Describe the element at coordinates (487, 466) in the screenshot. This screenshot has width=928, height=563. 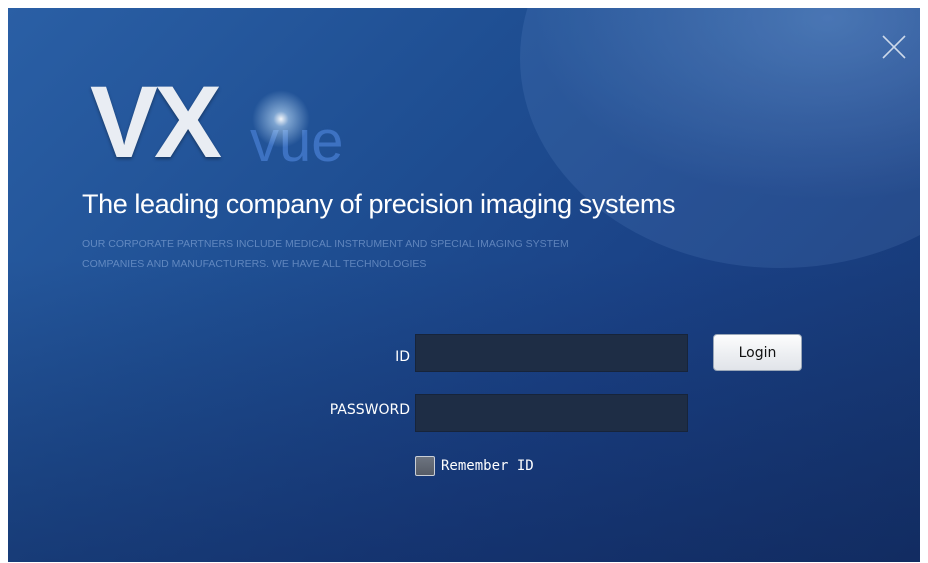
I see `remember-id-label: Remember ID` at that location.